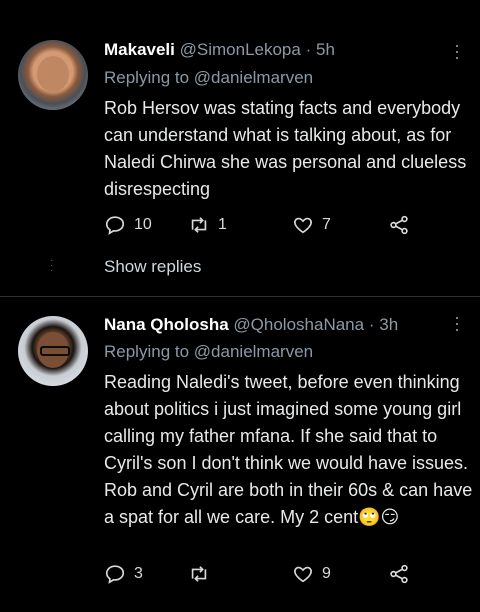 The height and width of the screenshot is (612, 480). I want to click on reply-count: 10, so click(143, 224).